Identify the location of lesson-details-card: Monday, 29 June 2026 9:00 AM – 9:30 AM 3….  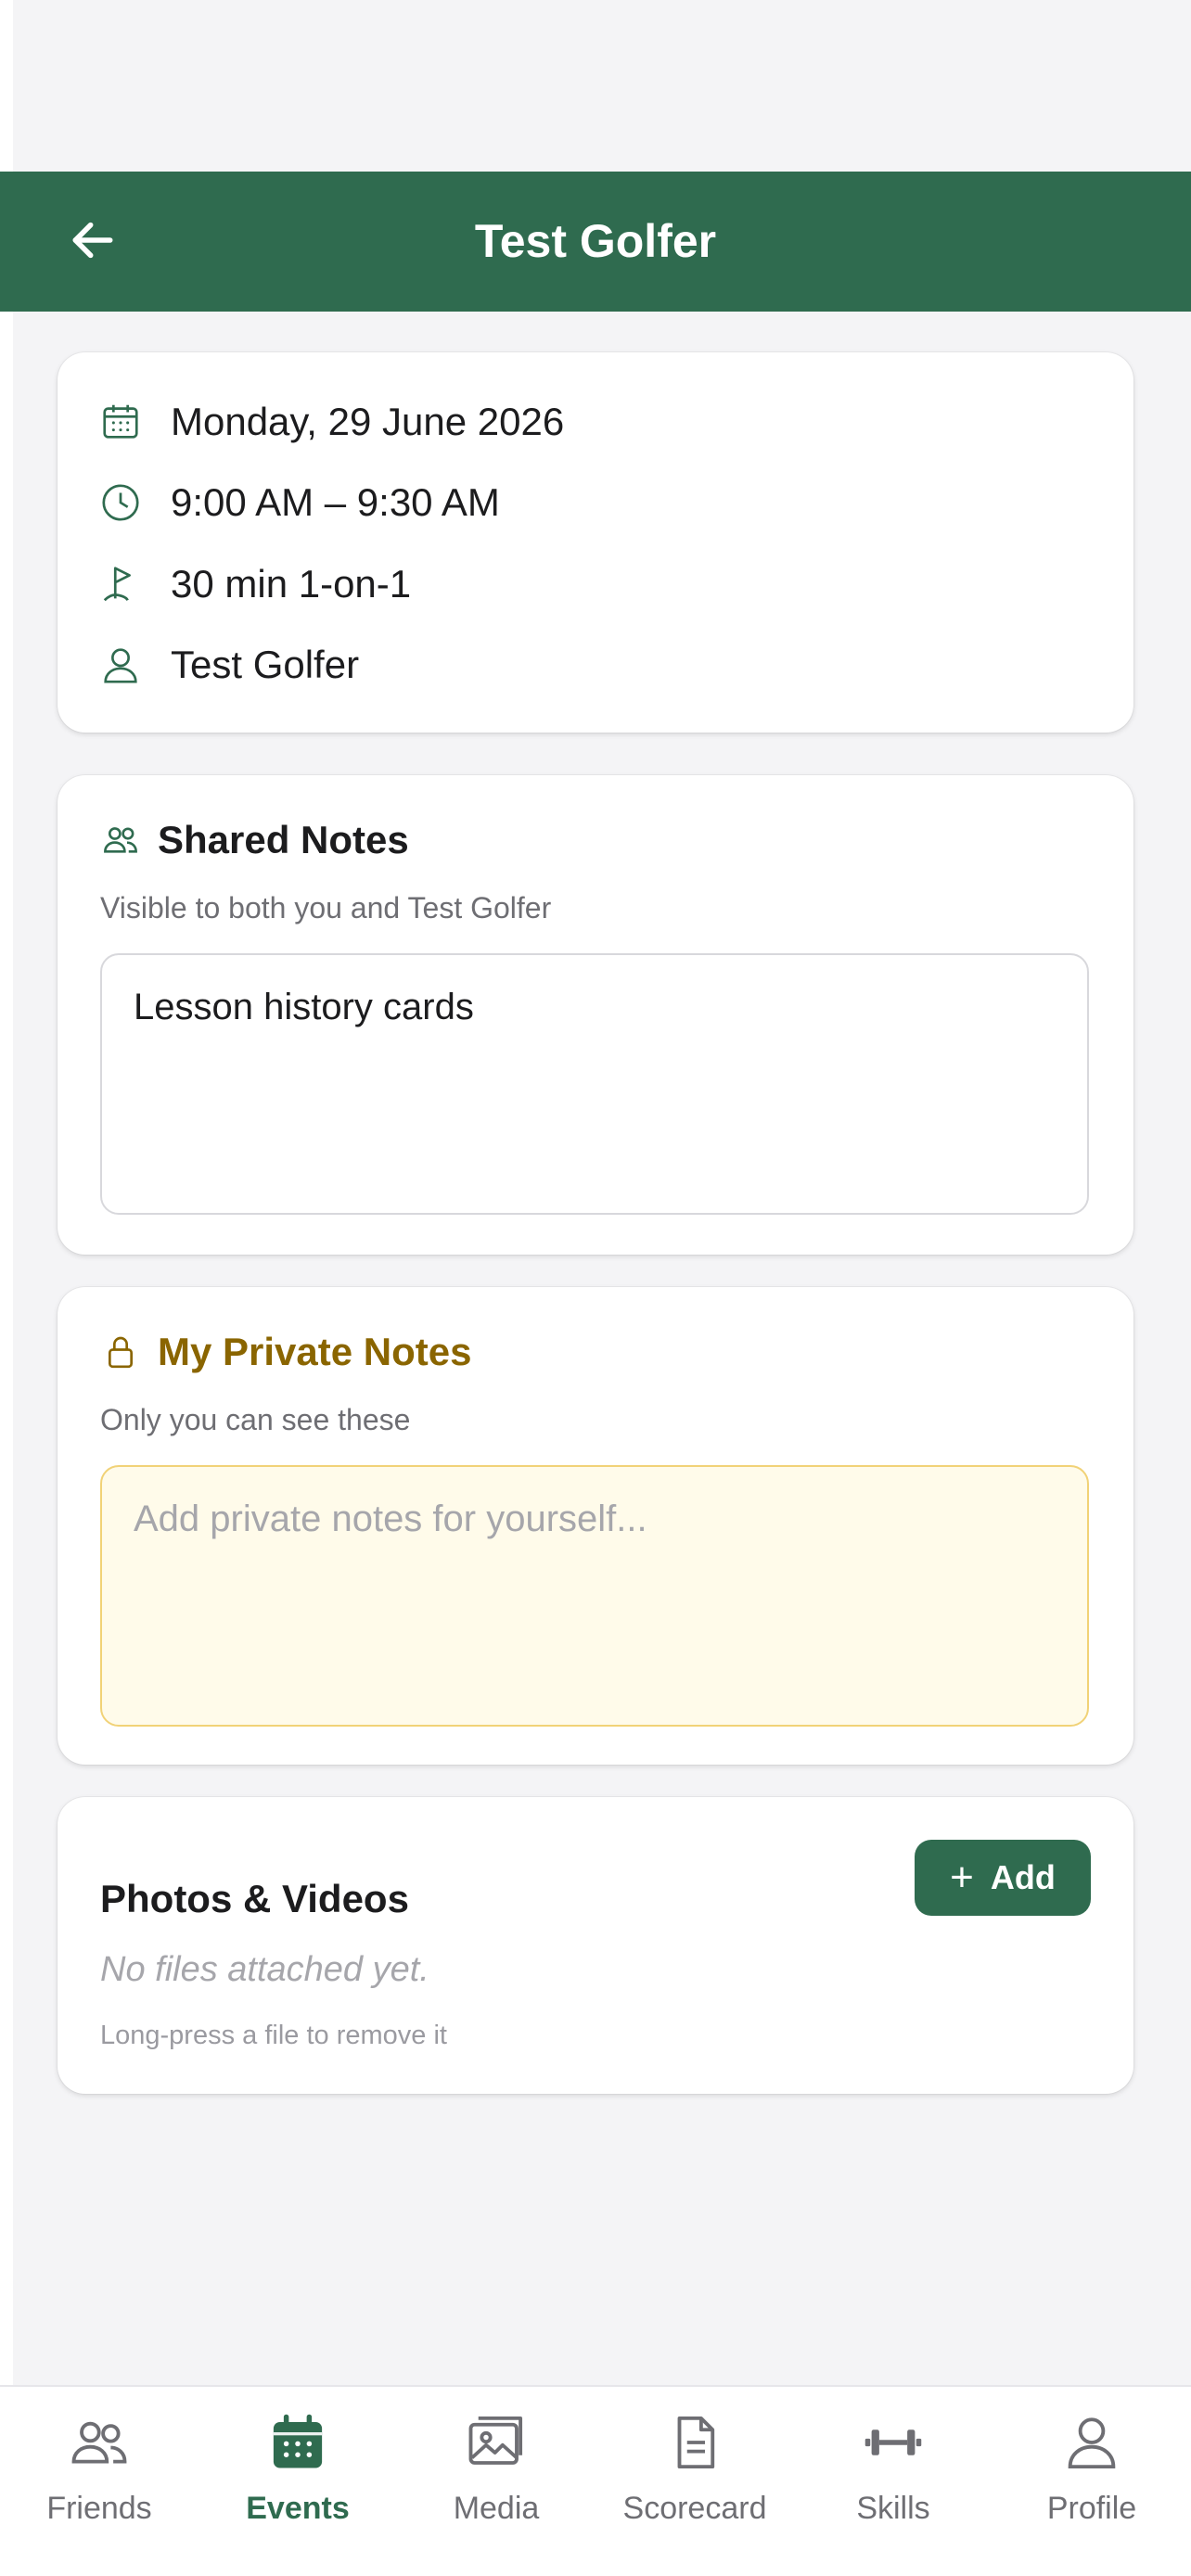
(595, 542).